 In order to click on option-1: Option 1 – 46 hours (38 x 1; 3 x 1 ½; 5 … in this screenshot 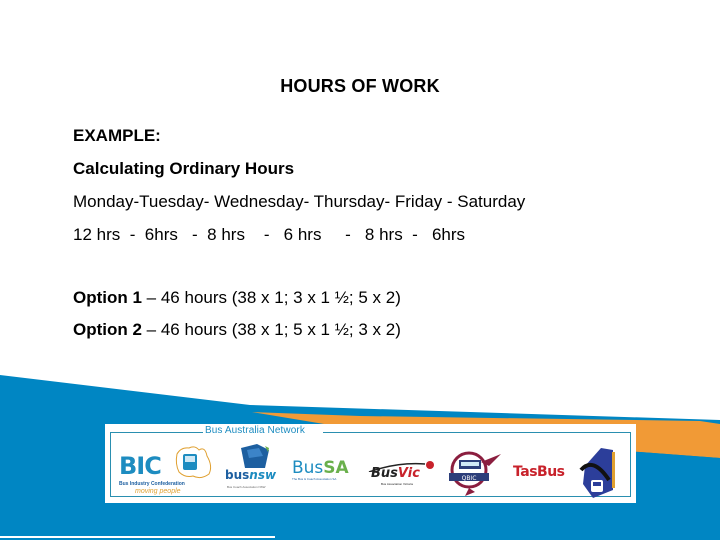, I will do `click(237, 298)`.